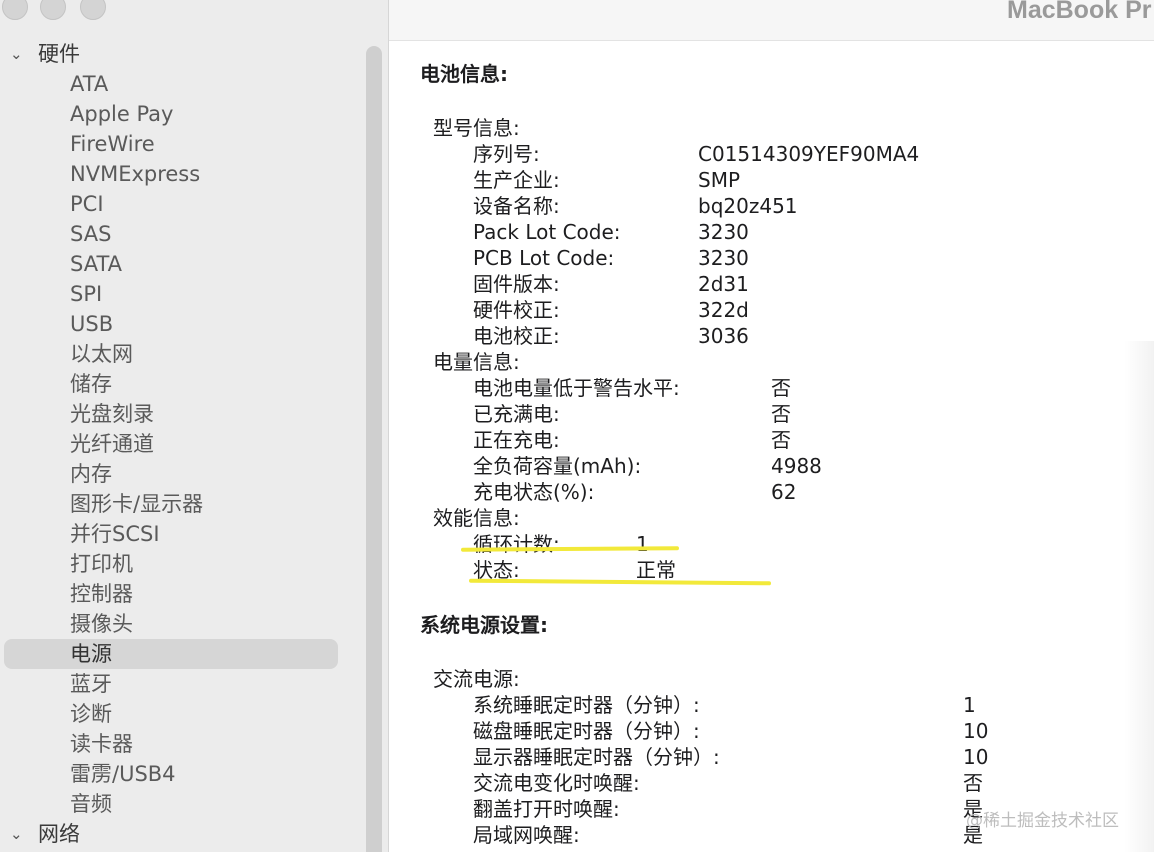 Image resolution: width=1154 pixels, height=852 pixels. I want to click on sidebar-item-usb: USB, so click(171, 324).